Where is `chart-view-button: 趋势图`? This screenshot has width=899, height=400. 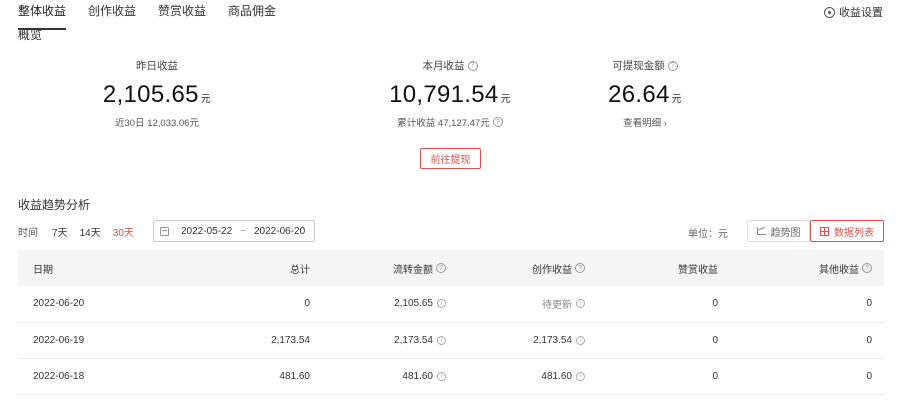
chart-view-button: 趋势图 is located at coordinates (778, 231).